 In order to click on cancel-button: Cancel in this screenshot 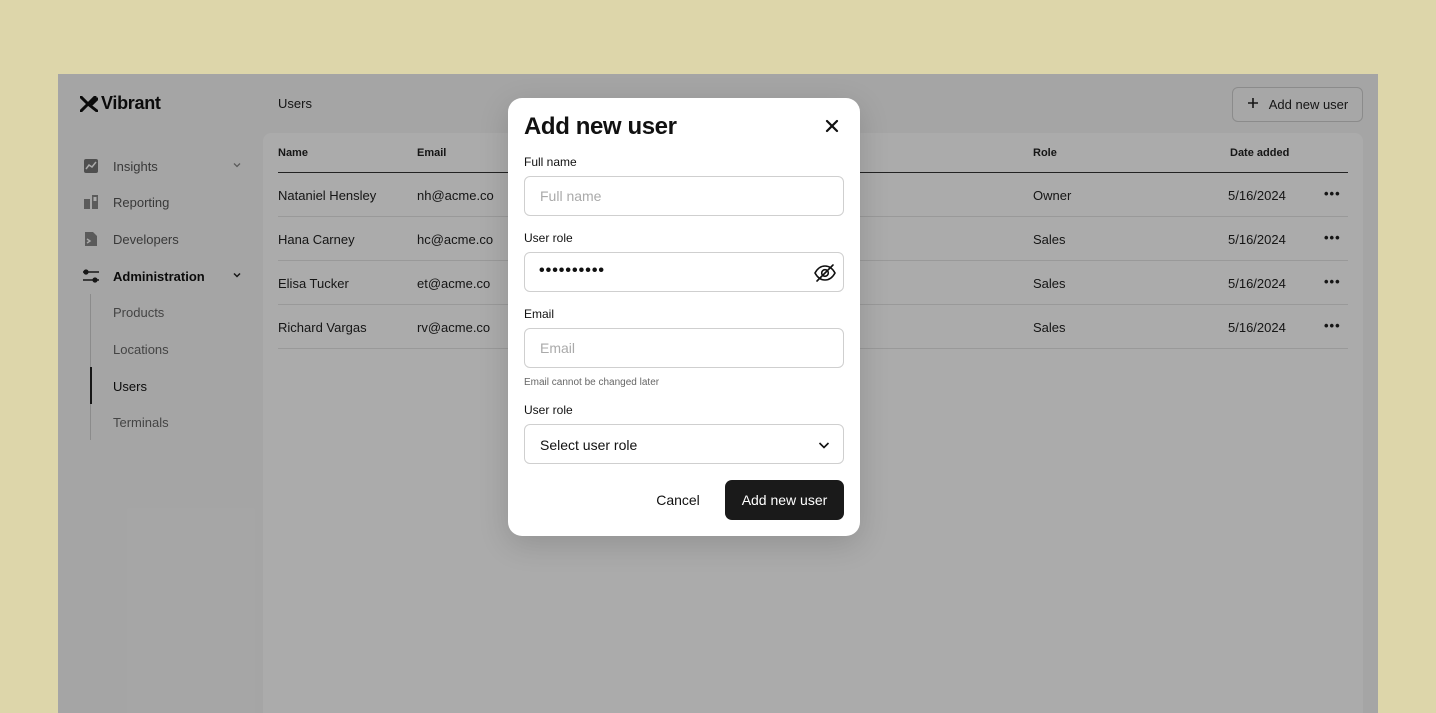, I will do `click(678, 500)`.